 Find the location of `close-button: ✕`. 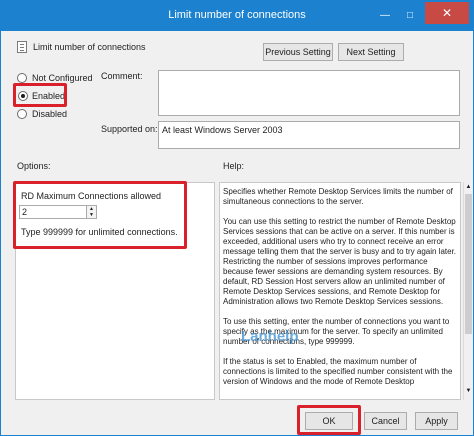

close-button: ✕ is located at coordinates (447, 13).